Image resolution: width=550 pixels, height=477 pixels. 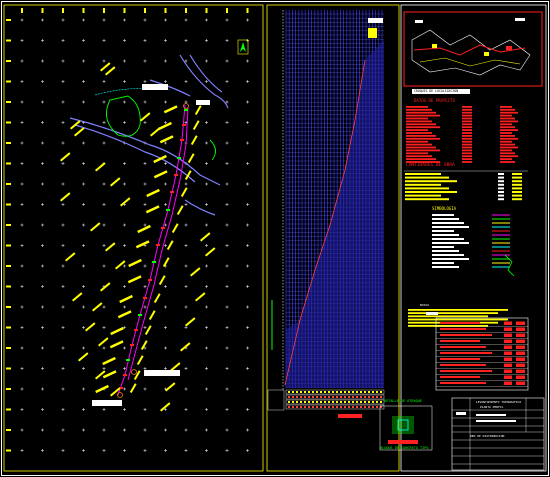 What do you see at coordinates (432, 313) in the screenshot?
I see `schedule-header` at bounding box center [432, 313].